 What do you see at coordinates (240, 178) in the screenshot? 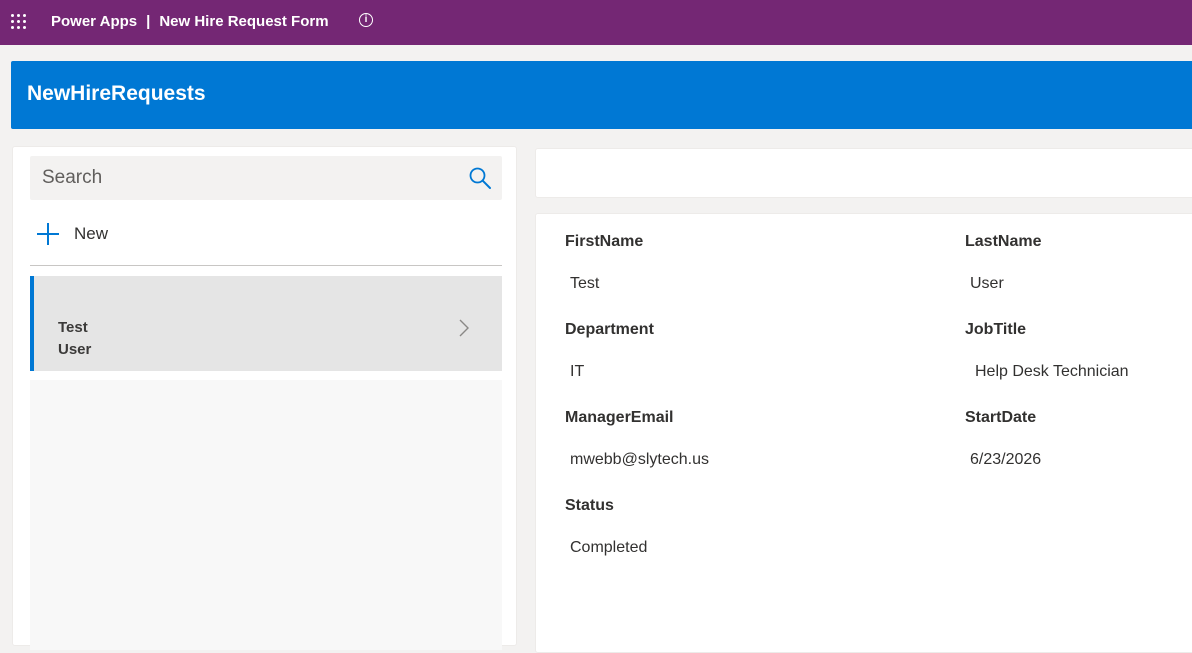
I see `search-input` at bounding box center [240, 178].